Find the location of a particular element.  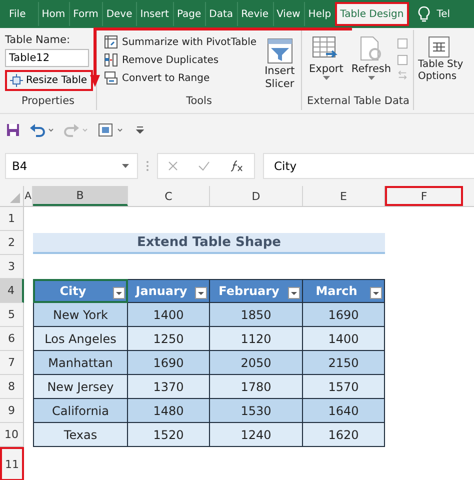

resize-icon is located at coordinates (16, 80).